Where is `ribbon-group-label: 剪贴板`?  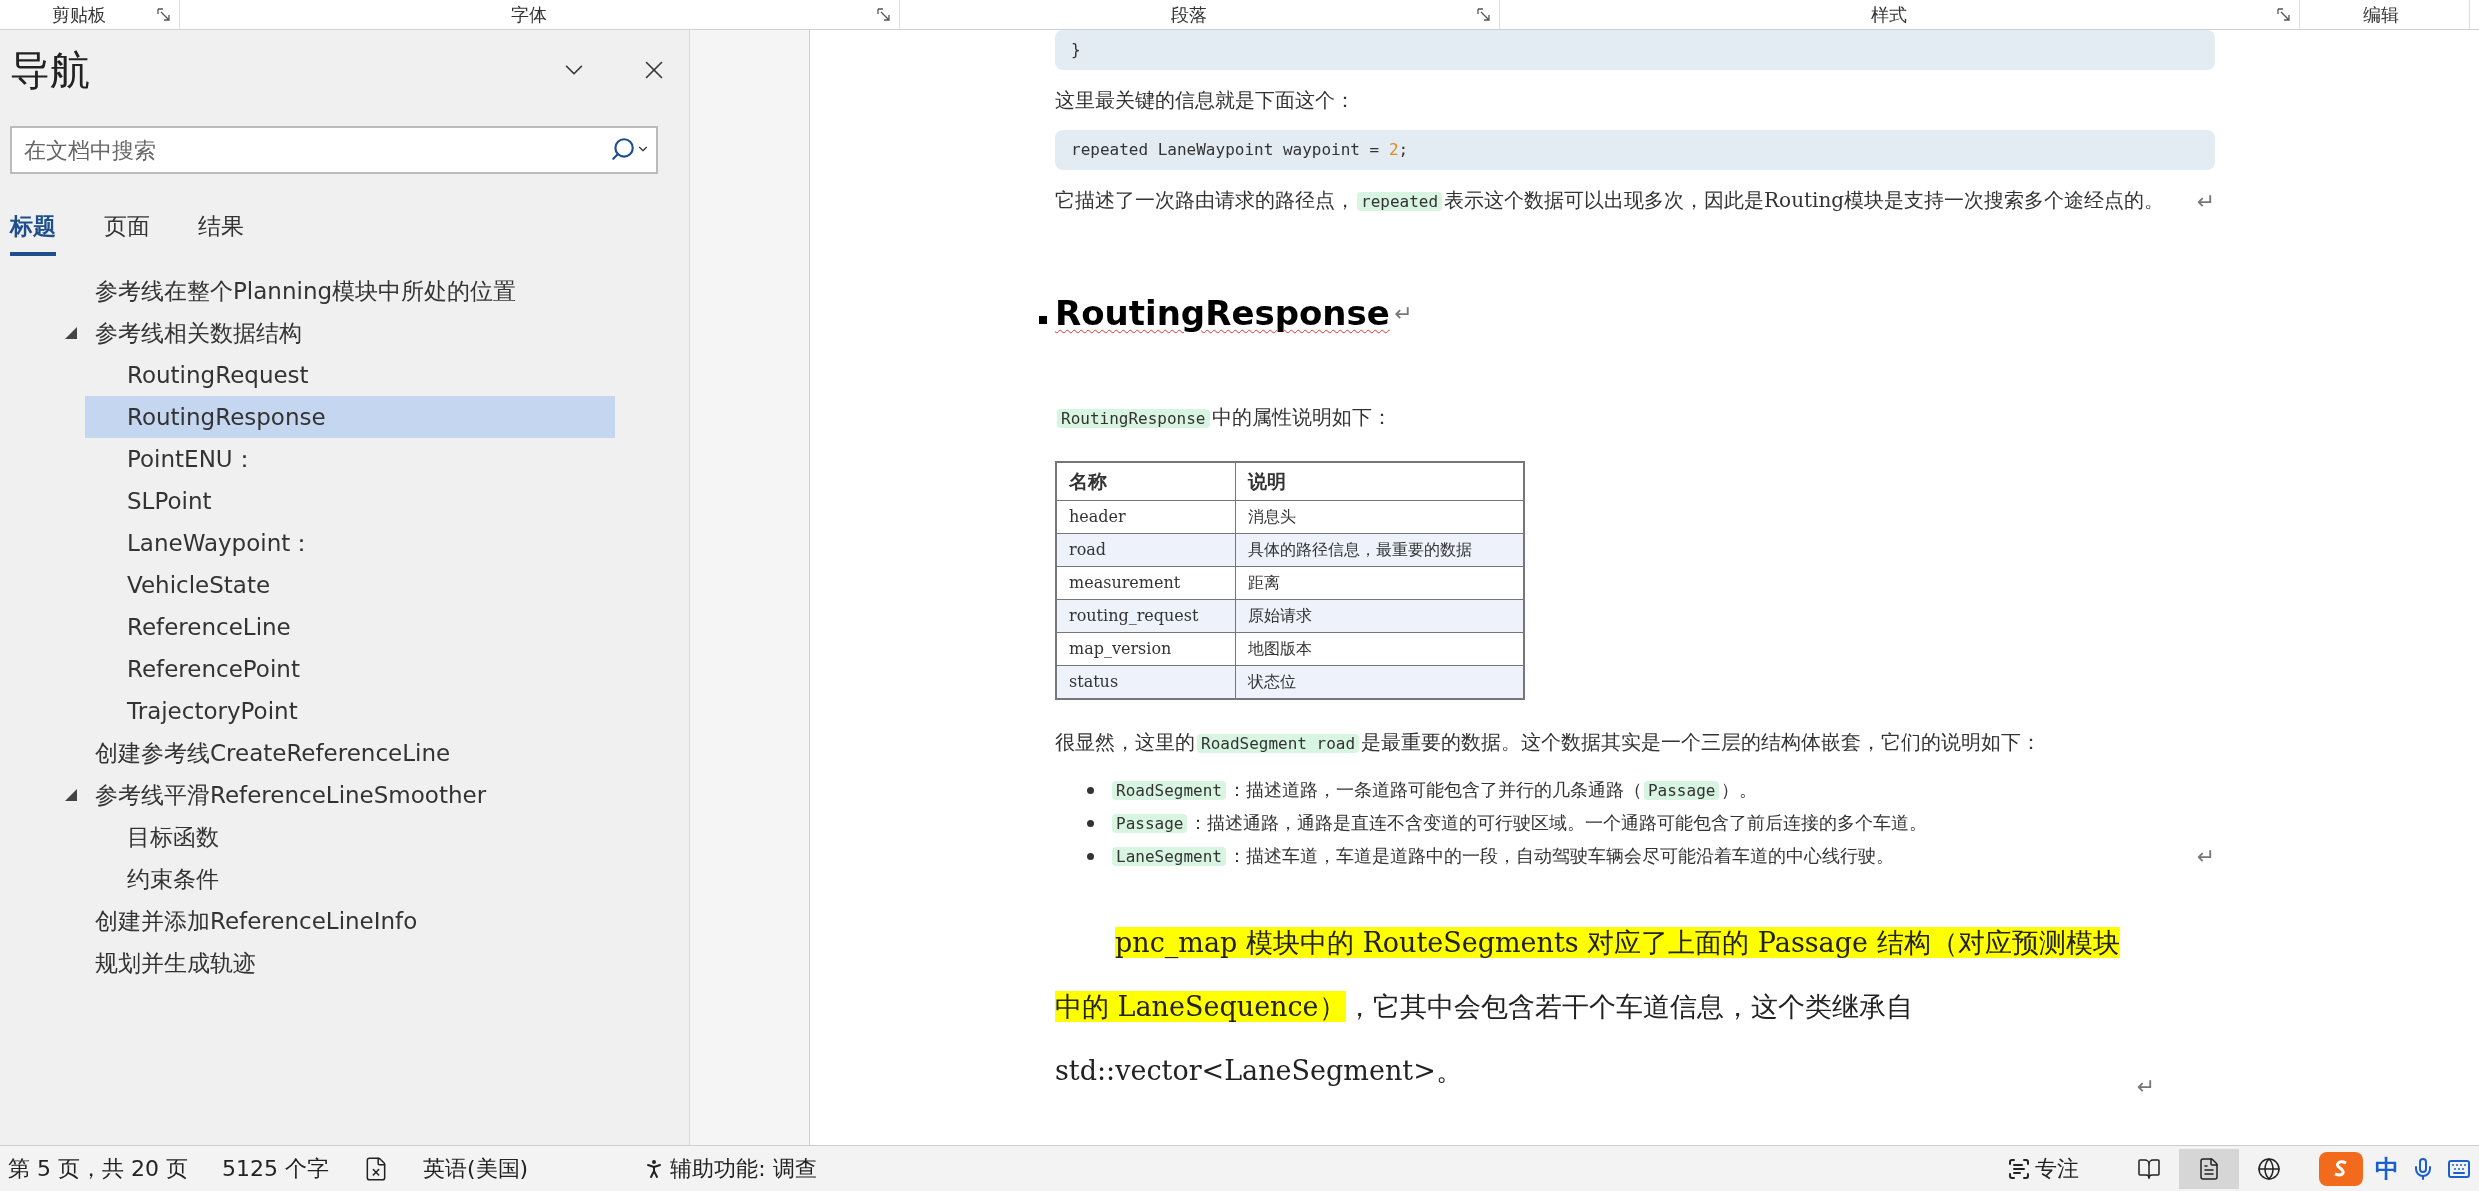
ribbon-group-label: 剪贴板 is located at coordinates (78, 14).